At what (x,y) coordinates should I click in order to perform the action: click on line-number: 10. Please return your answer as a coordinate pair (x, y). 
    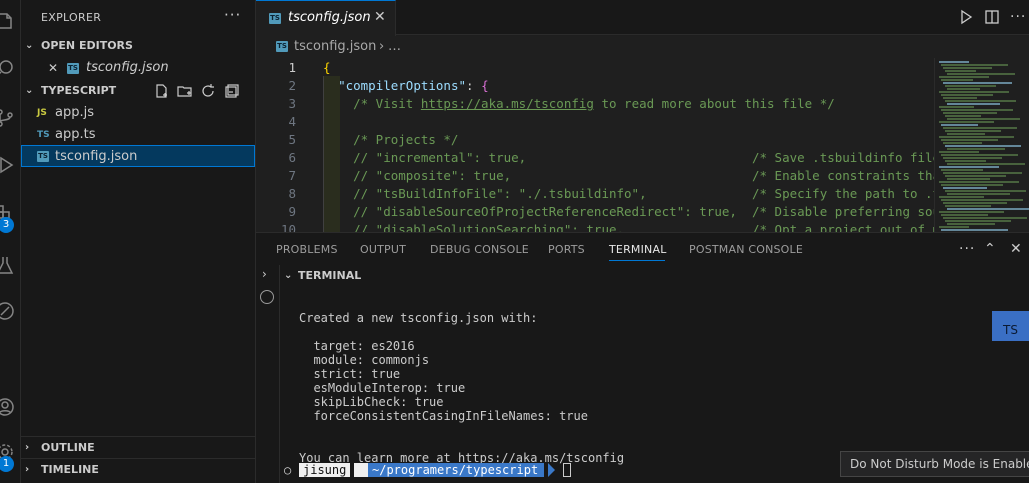
    Looking at the image, I should click on (288, 227).